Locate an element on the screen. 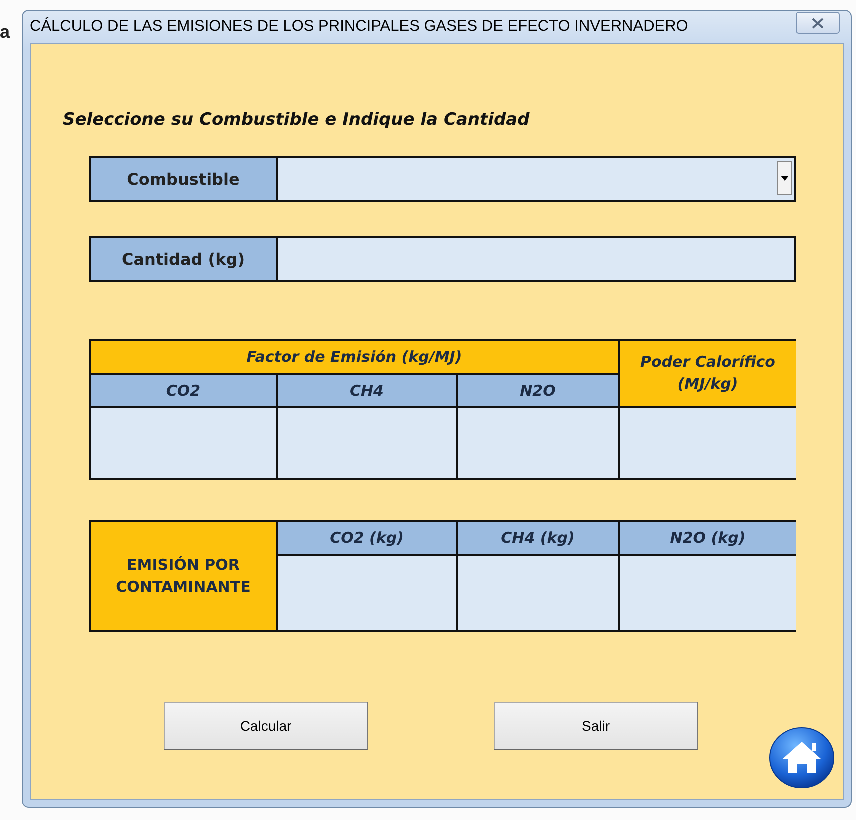  column-header: CH4 (kg) is located at coordinates (538, 538).